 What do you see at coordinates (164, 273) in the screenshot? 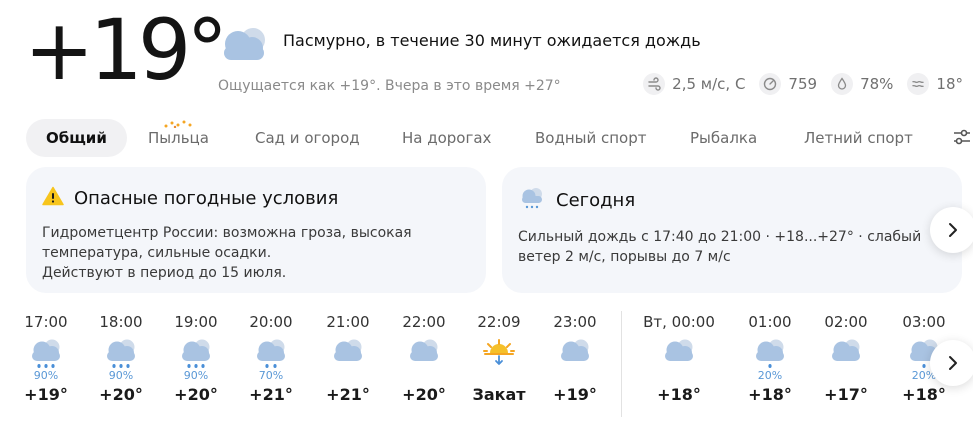
I see `alert-line: Действуют в период до 15 июля.` at bounding box center [164, 273].